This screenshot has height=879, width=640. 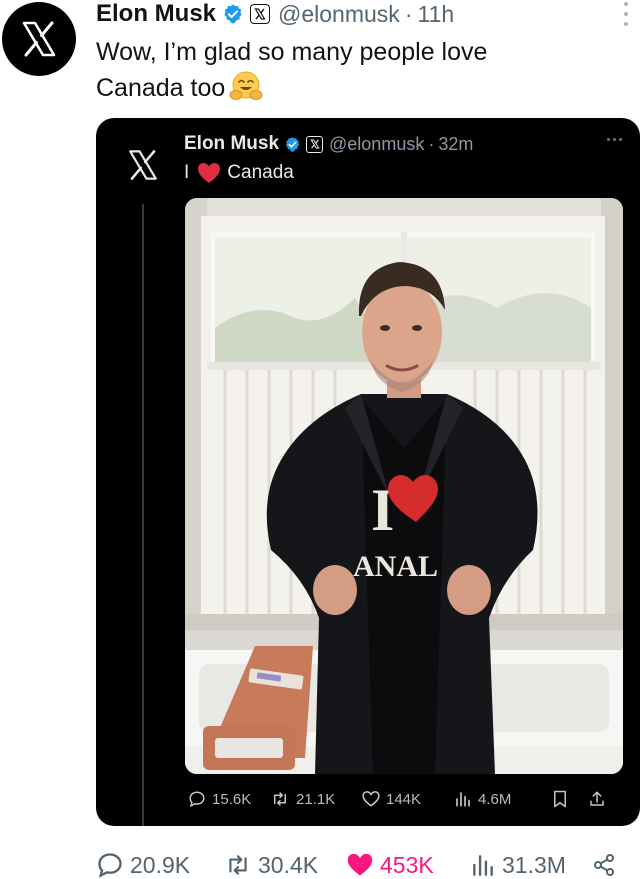 What do you see at coordinates (143, 515) in the screenshot?
I see `thread-line` at bounding box center [143, 515].